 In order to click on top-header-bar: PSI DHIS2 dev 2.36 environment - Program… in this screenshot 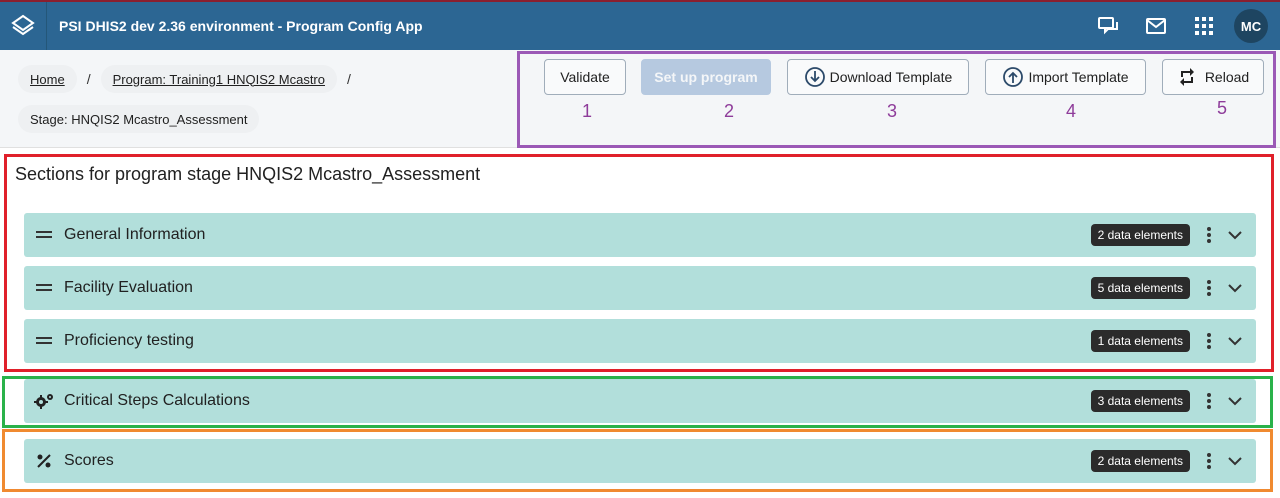, I will do `click(640, 25)`.